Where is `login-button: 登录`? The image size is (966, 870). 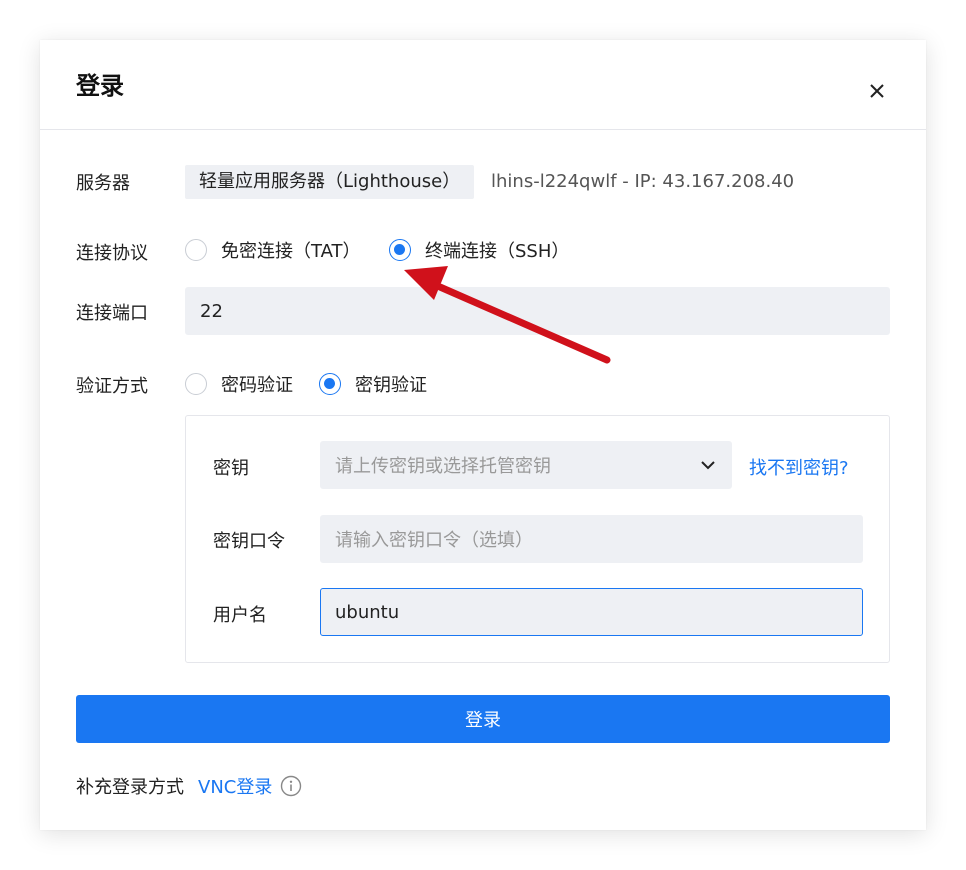
login-button: 登录 is located at coordinates (483, 719).